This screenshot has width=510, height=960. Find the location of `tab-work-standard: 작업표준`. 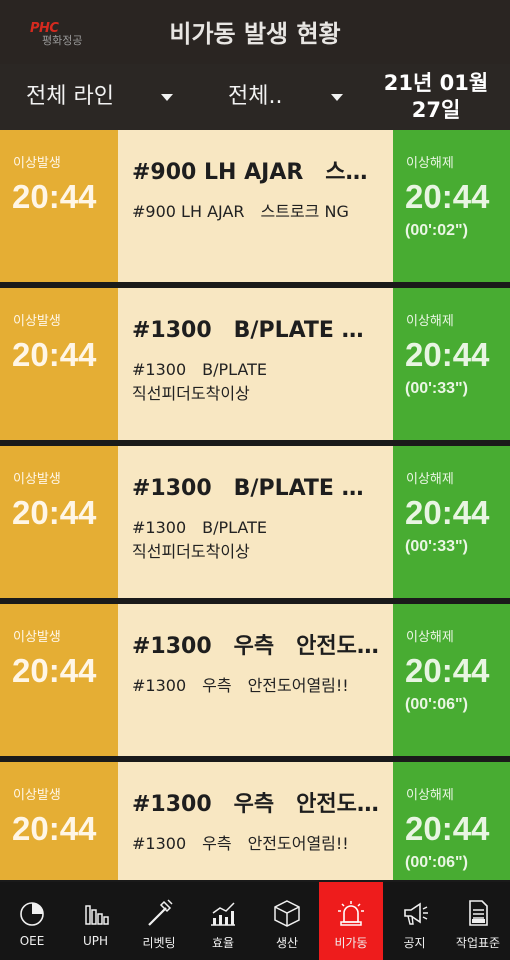

tab-work-standard: 작업표준 is located at coordinates (478, 921).